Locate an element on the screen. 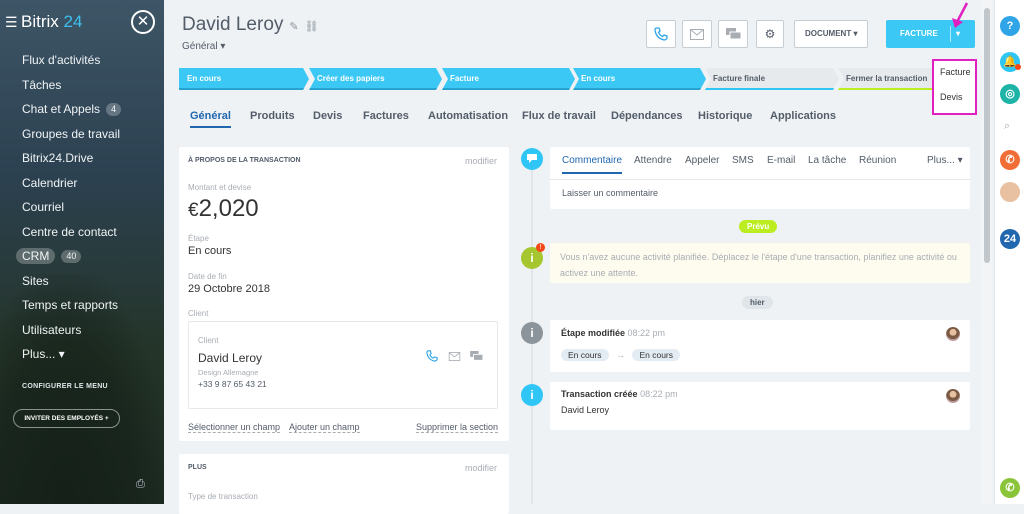  edit-icon: ✎ is located at coordinates (293, 27).